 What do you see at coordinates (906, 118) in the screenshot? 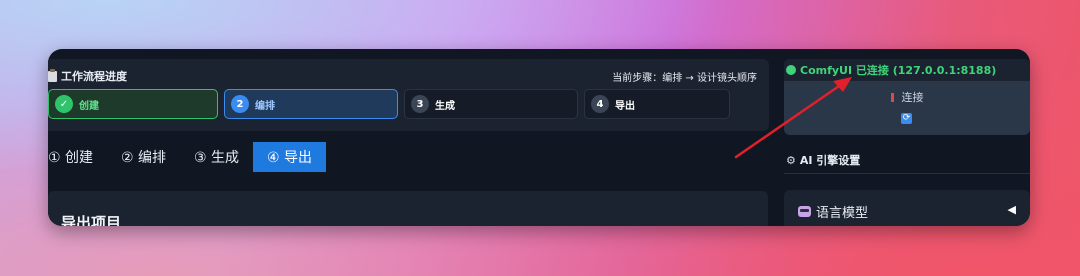
I see `refresh-icon: ⟳` at bounding box center [906, 118].